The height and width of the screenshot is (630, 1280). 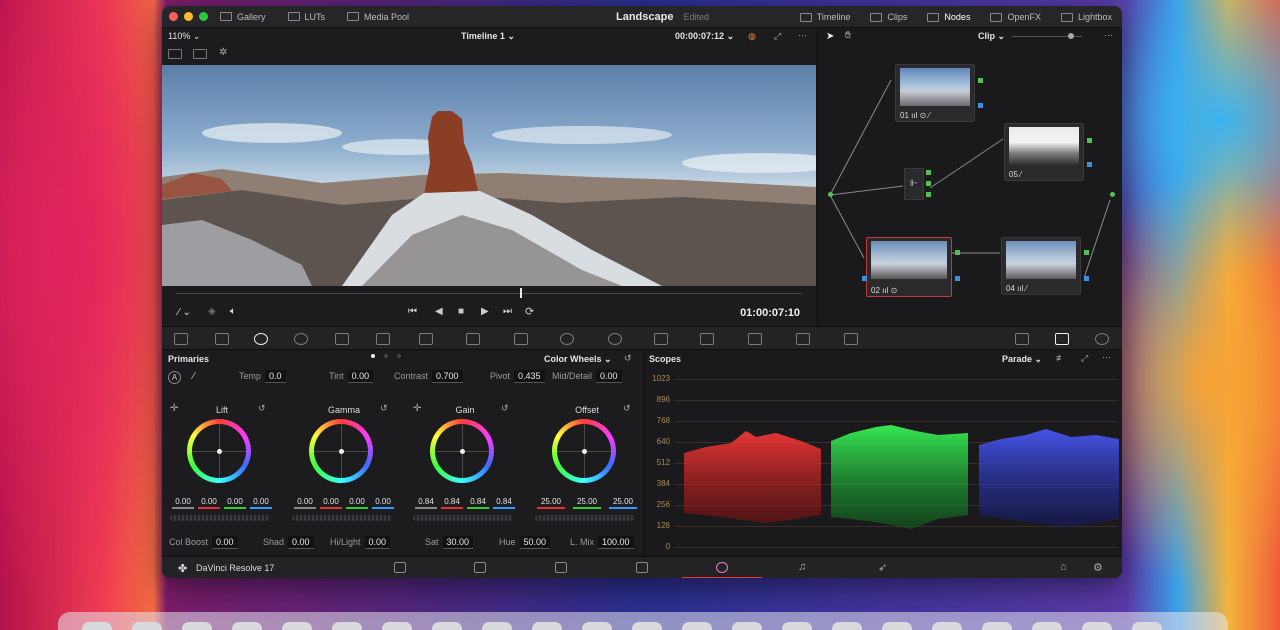 What do you see at coordinates (578, 359) in the screenshot?
I see `primaries-mode-dropdown: Color Wheels ⌄` at bounding box center [578, 359].